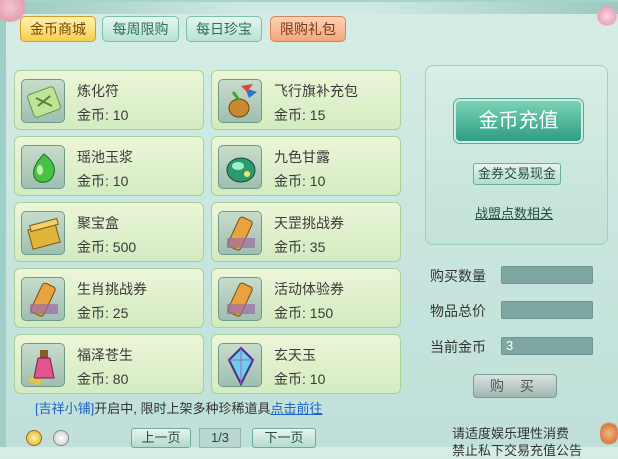 This screenshot has width=618, height=459. What do you see at coordinates (309, 223) in the screenshot?
I see `item-name: 天罡挑战券` at bounding box center [309, 223].